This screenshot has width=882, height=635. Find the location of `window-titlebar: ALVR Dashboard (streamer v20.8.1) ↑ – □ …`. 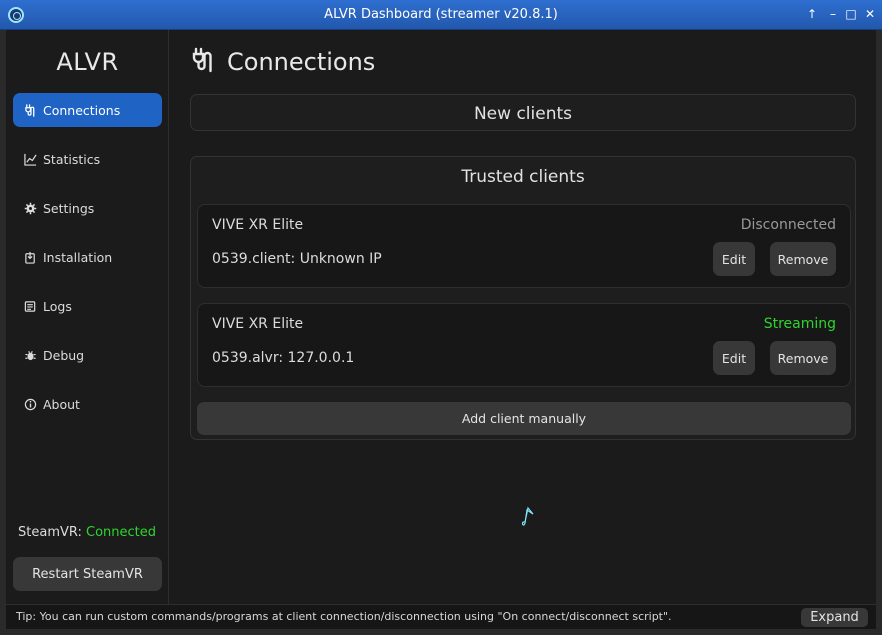

window-titlebar: ALVR Dashboard (streamer v20.8.1) ↑ – □ … is located at coordinates (441, 15).